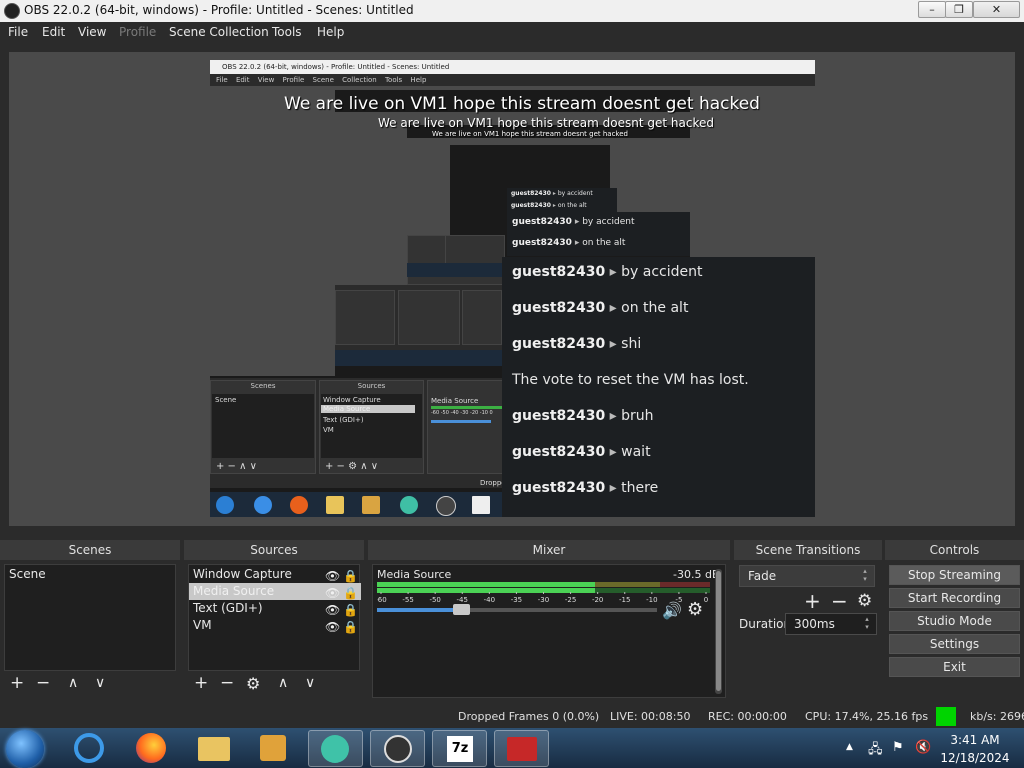  I want to click on taskbar-toolbox, so click(521, 748).